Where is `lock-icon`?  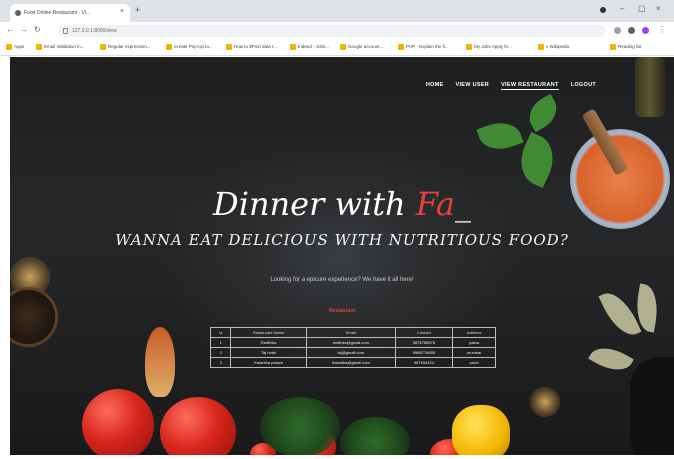
lock-icon is located at coordinates (65, 31).